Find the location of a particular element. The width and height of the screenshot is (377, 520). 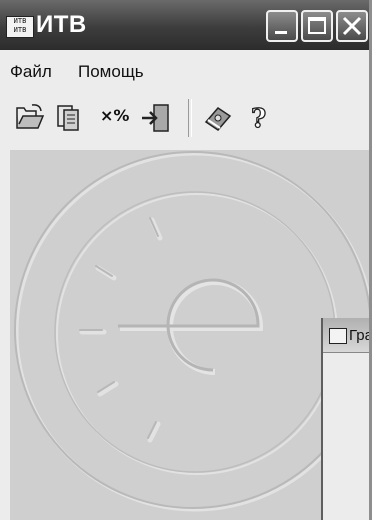

help-icon: ? is located at coordinates (260, 118).